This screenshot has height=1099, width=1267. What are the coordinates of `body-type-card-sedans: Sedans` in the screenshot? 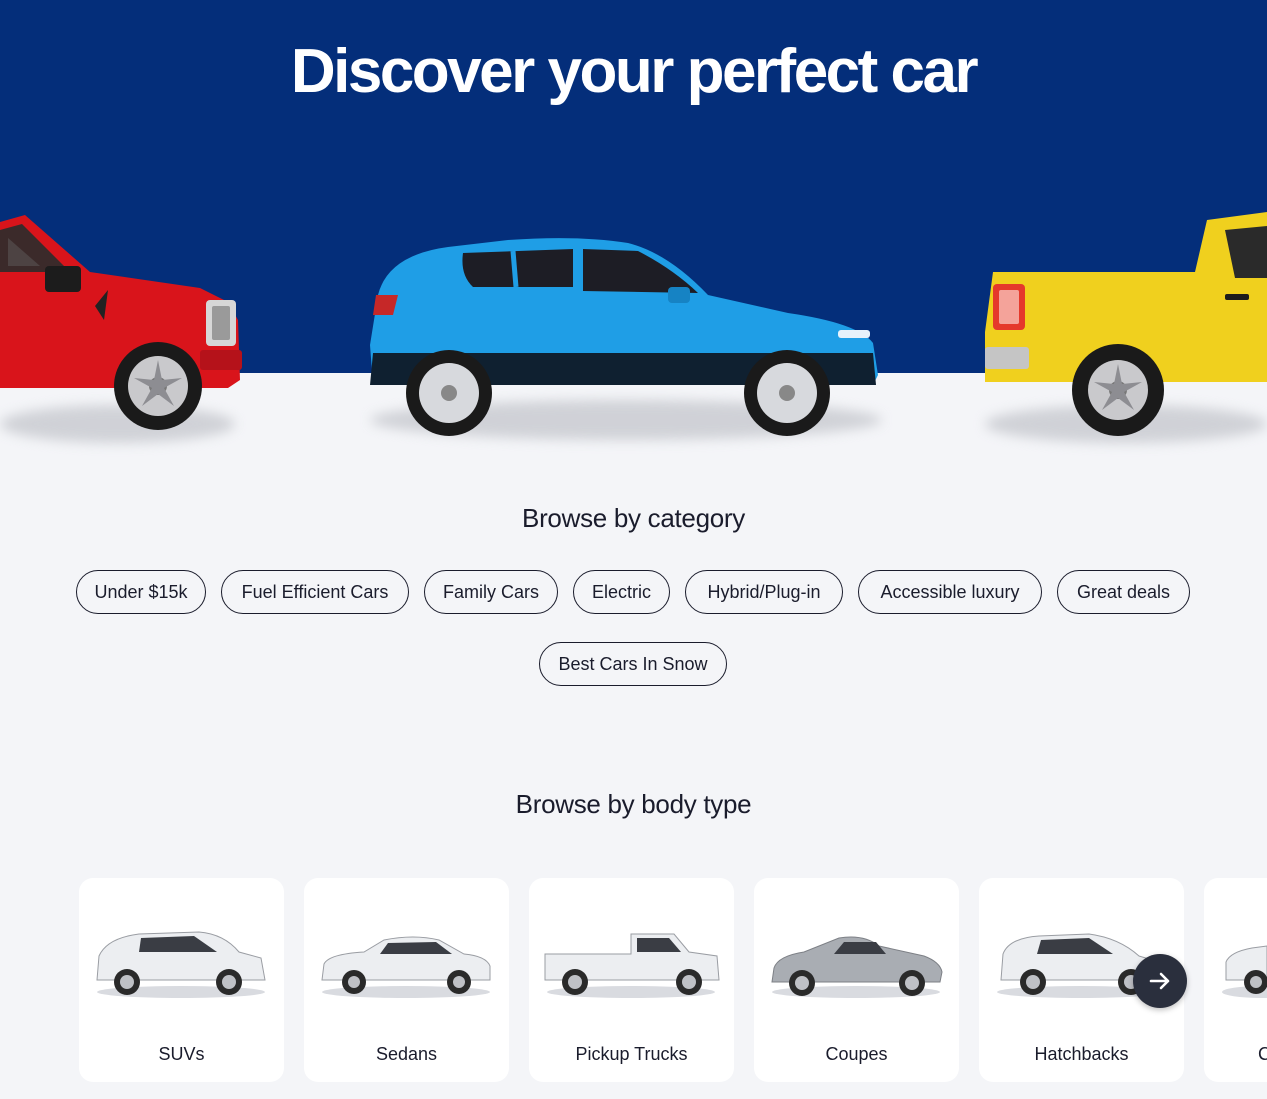 It's located at (406, 980).